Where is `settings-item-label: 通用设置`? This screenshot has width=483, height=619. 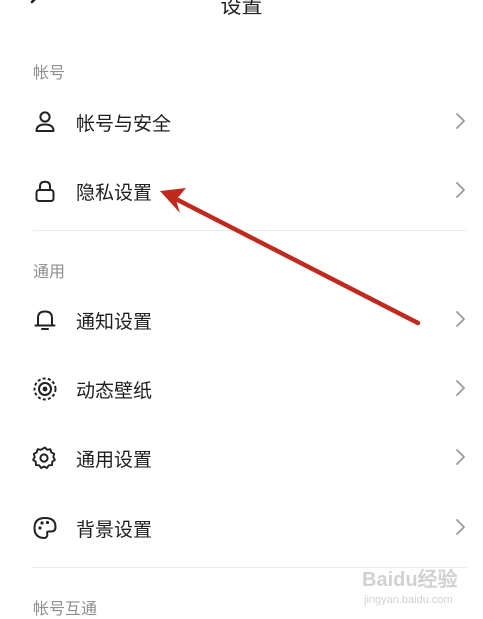
settings-item-label: 通用设置 is located at coordinates (114, 460).